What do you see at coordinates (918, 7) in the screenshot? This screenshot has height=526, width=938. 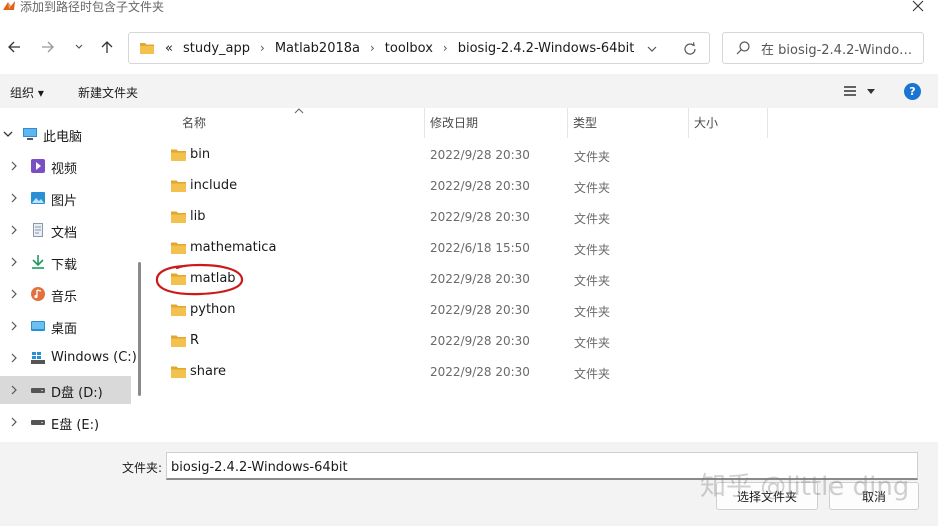 I see `close-button` at bounding box center [918, 7].